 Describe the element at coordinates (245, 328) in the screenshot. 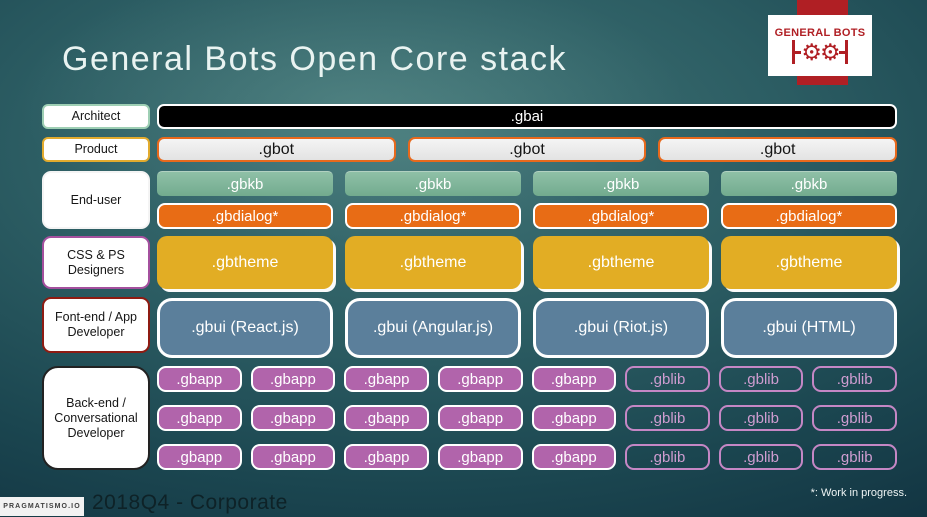

I see `gbui-react-box: .gbui (React.js)` at that location.